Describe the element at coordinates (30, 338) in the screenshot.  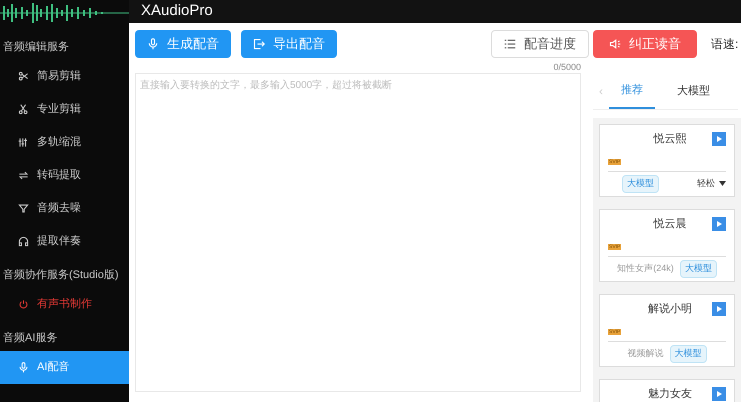
I see `sidebar-heading: 音频AI服务` at that location.